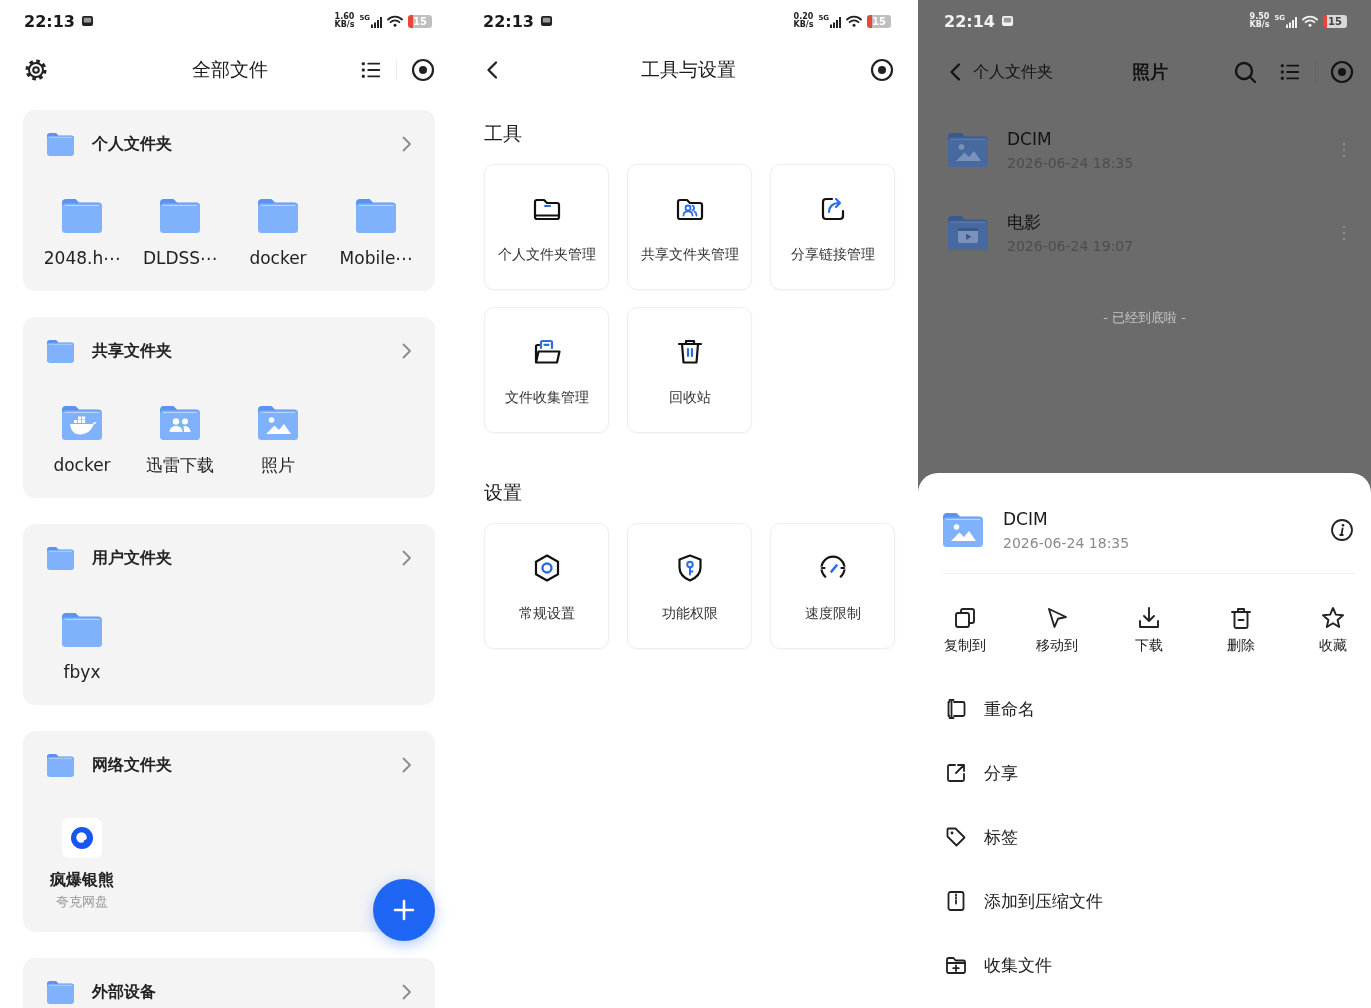 The height and width of the screenshot is (1008, 1371). What do you see at coordinates (1245, 72) in the screenshot?
I see `search-icon` at bounding box center [1245, 72].